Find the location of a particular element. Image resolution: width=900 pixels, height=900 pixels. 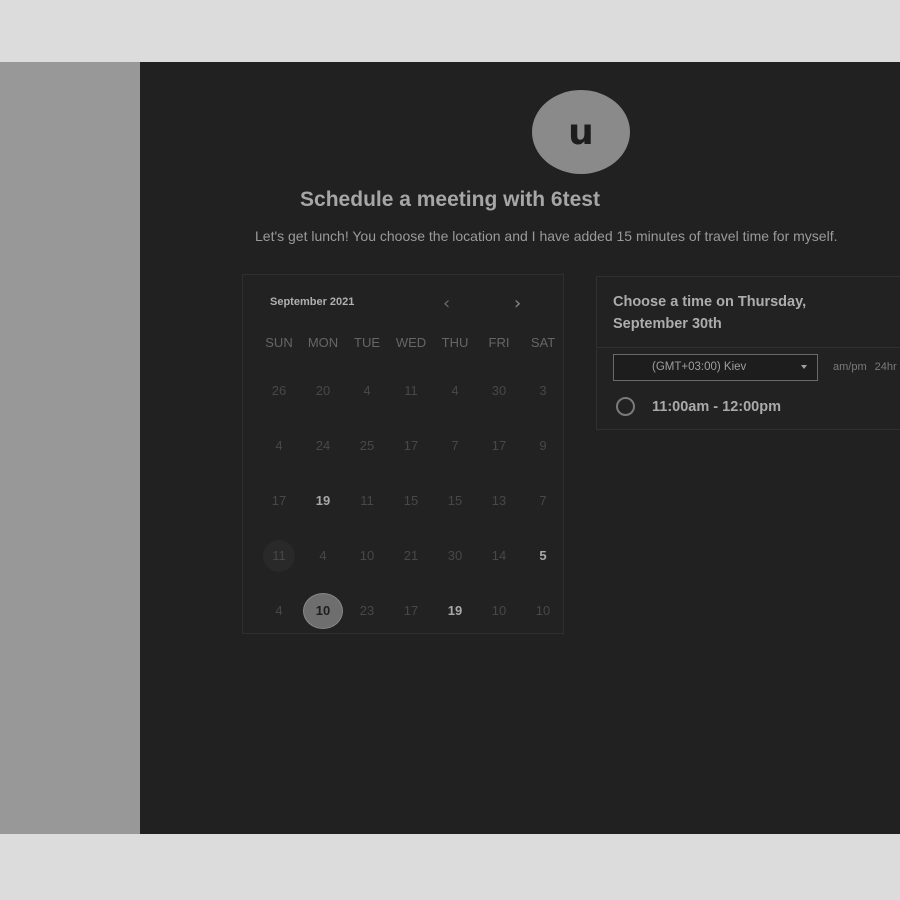

avatar-initial: u is located at coordinates (581, 132).